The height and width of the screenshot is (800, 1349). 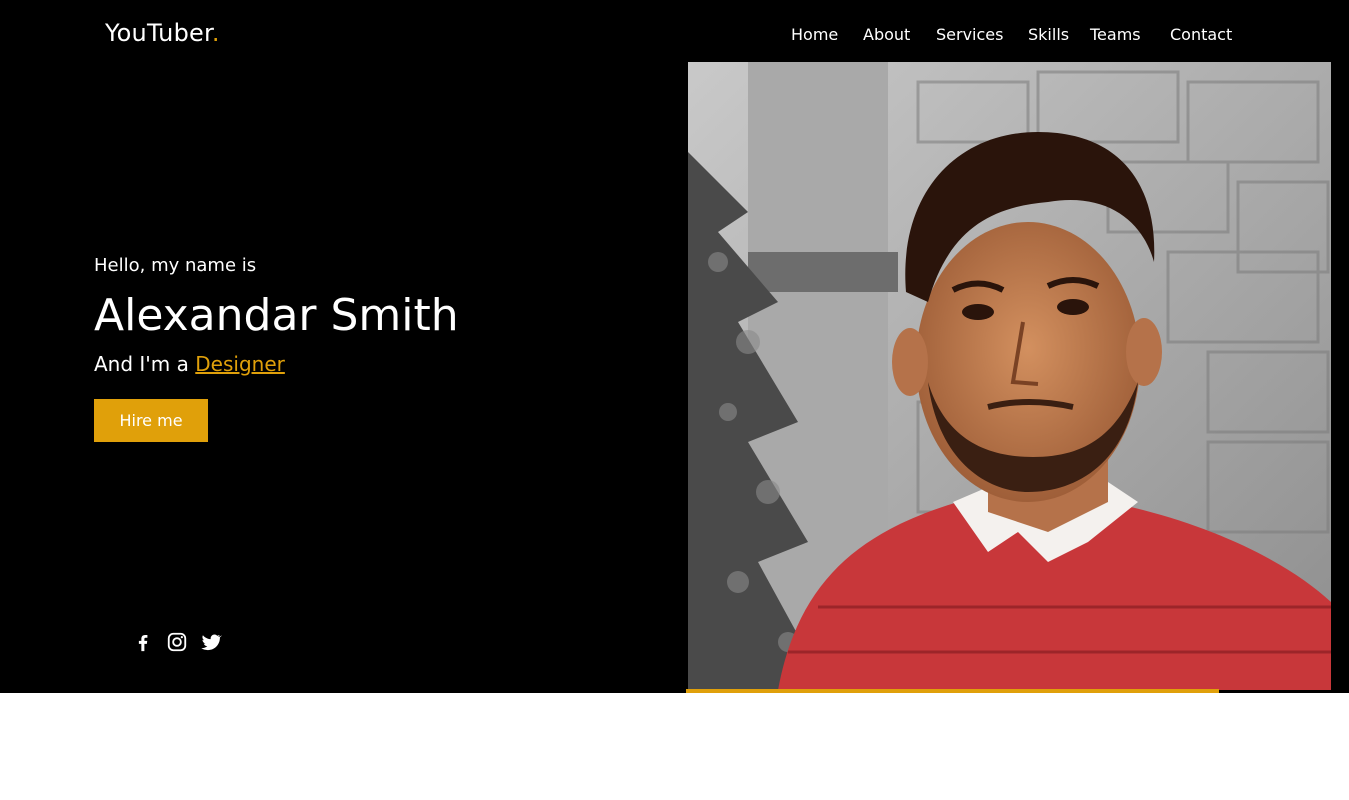 I want to click on instagram-icon, so click(x=177, y=642).